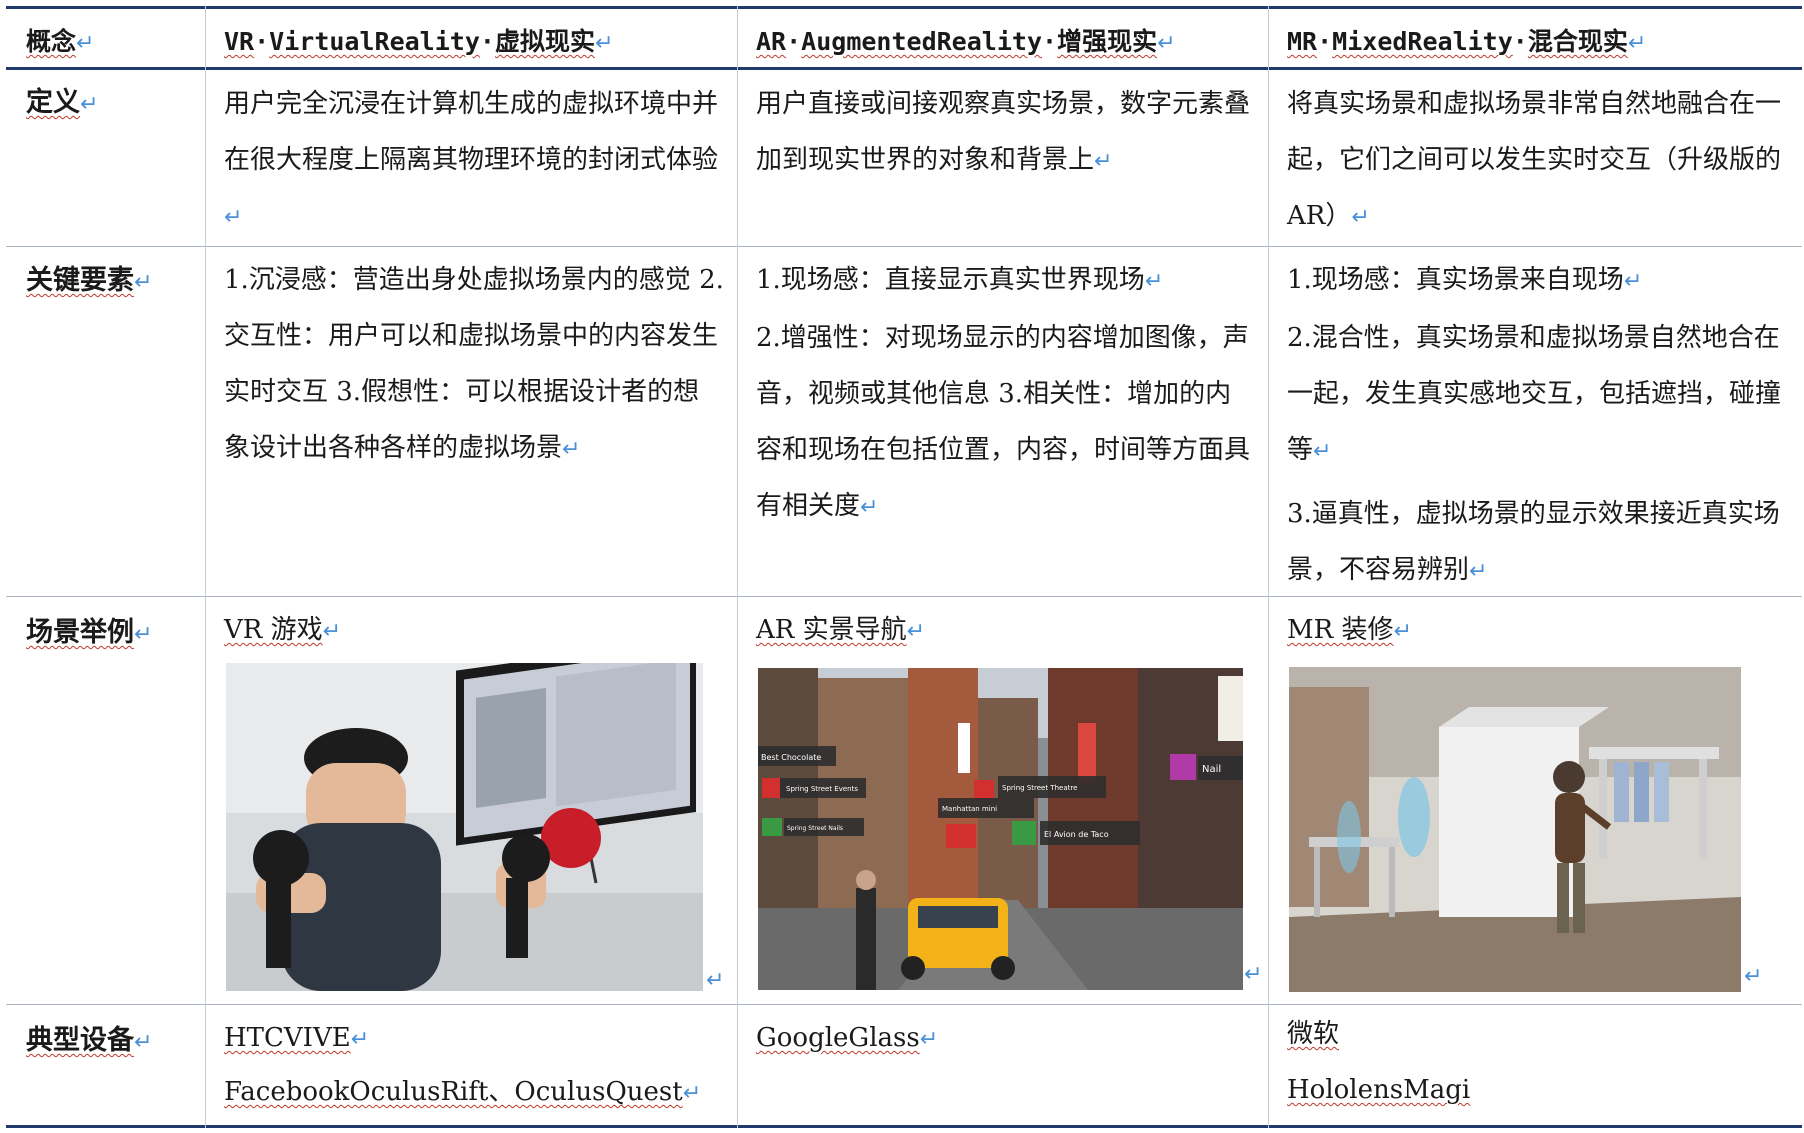 Image resolution: width=1804 pixels, height=1133 pixels. What do you see at coordinates (1379, 1062) in the screenshot?
I see `devices-mr: 微软 HololensMagi` at bounding box center [1379, 1062].